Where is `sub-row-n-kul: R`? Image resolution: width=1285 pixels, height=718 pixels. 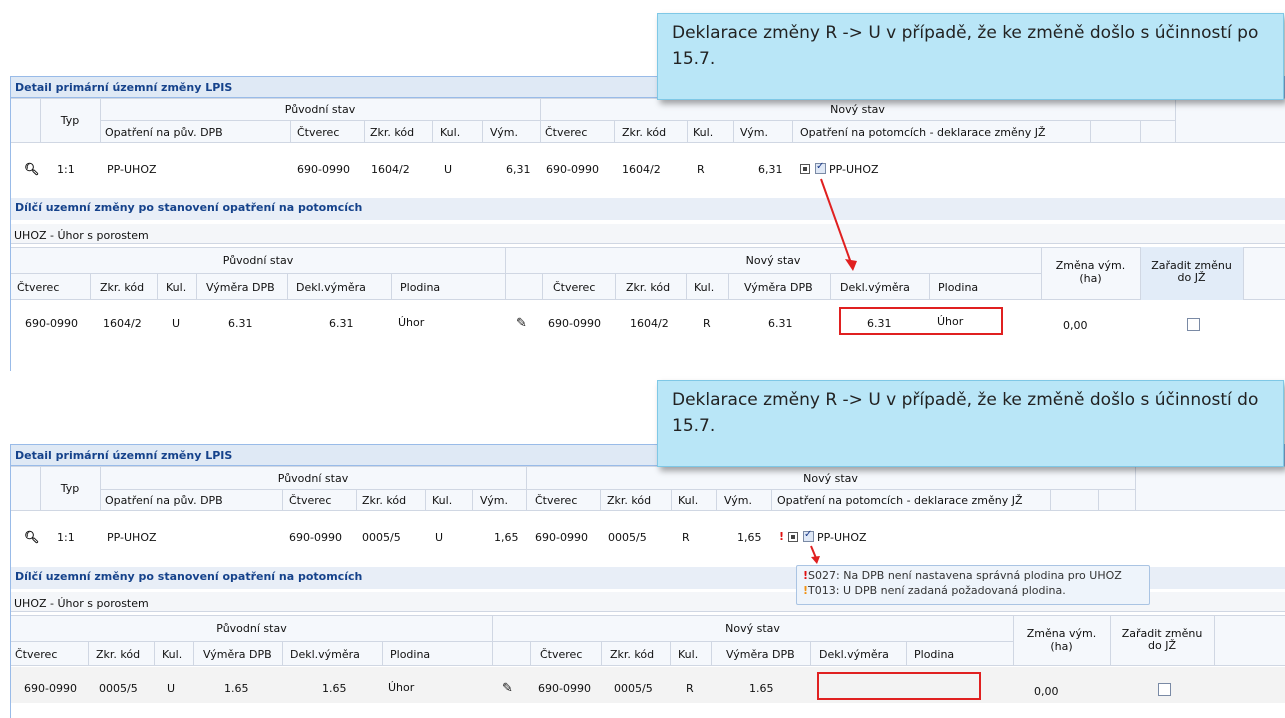 sub-row-n-kul: R is located at coordinates (690, 688).